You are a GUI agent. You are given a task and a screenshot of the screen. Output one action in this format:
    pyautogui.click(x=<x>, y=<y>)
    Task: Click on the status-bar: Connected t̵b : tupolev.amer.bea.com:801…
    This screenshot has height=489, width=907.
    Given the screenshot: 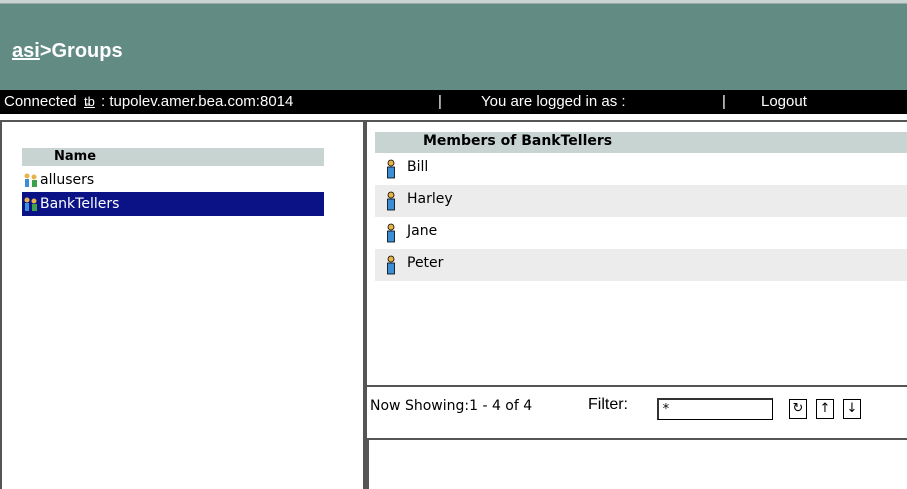 What is the action you would take?
    pyautogui.click(x=453, y=102)
    